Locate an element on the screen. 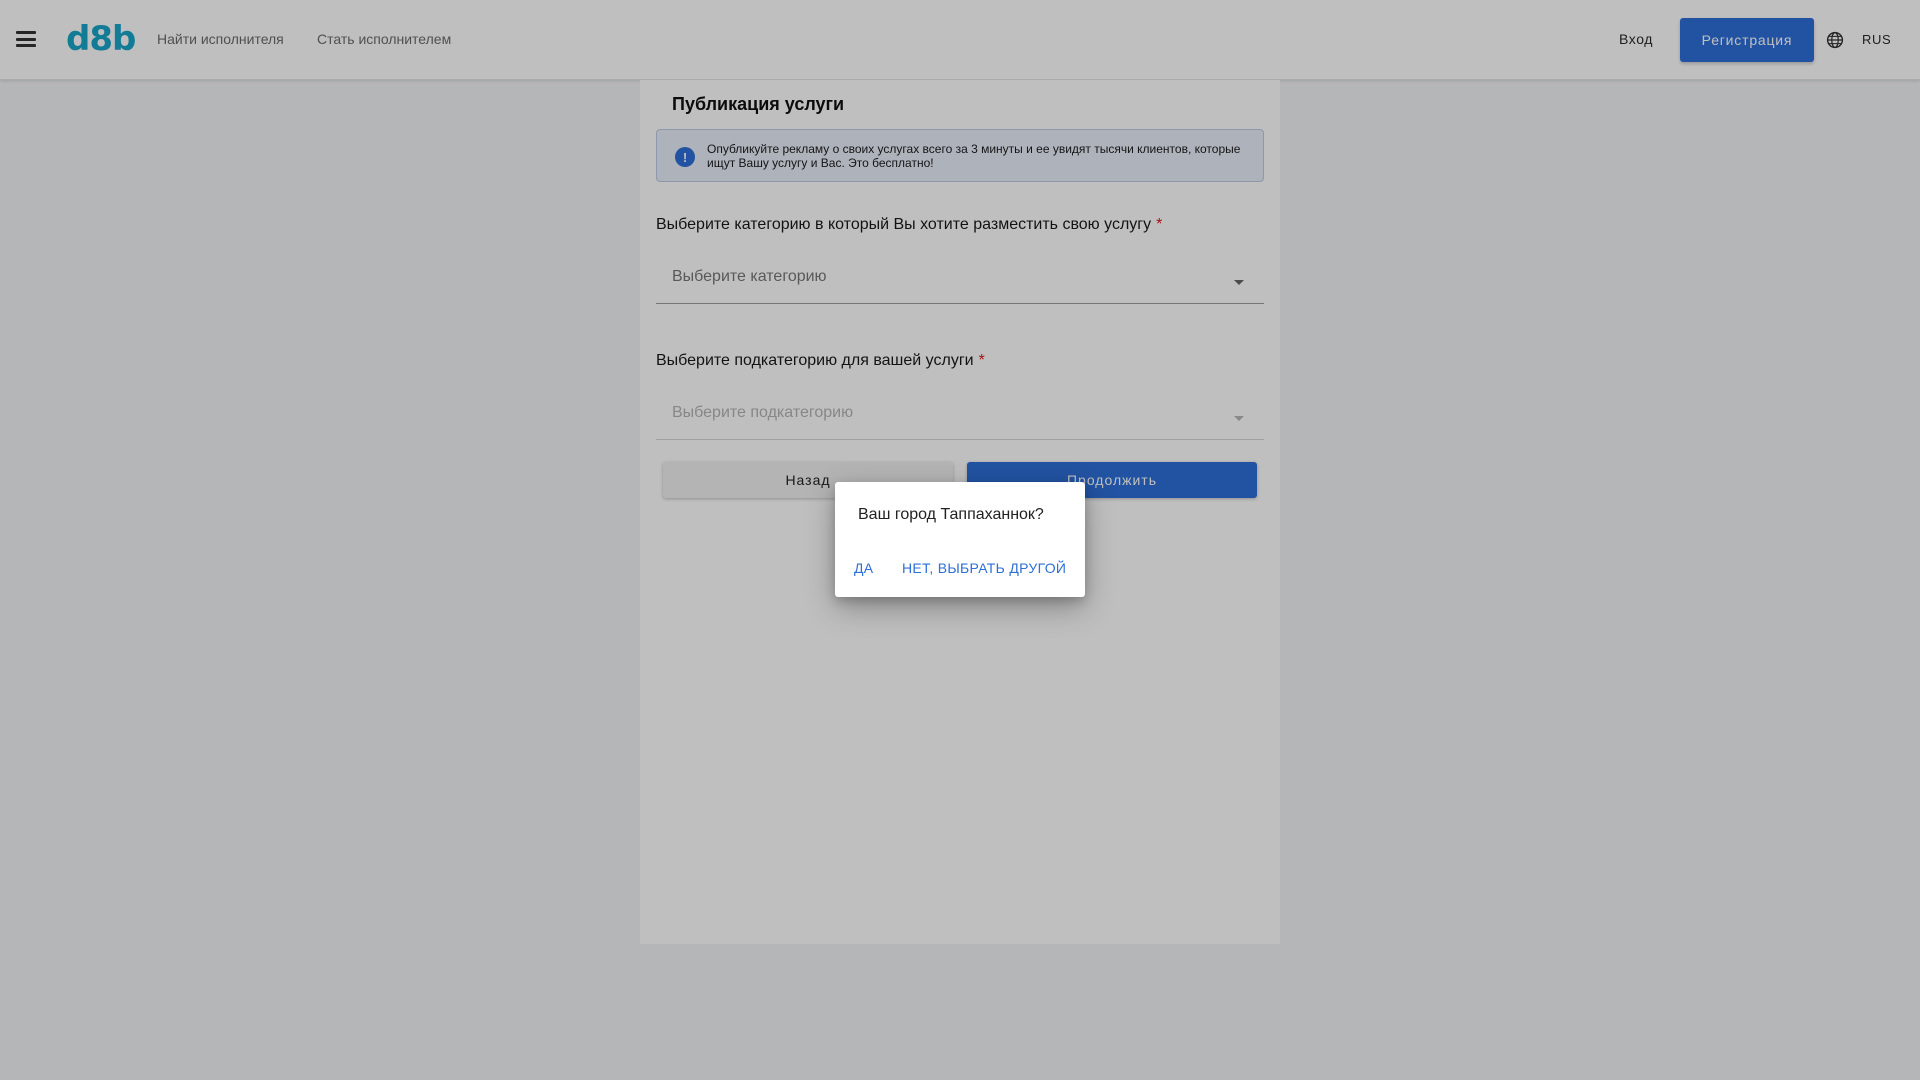  choose-other-city-button: НЕТ, ВЫБРАТЬ ДРУГОЙ is located at coordinates (984, 568).